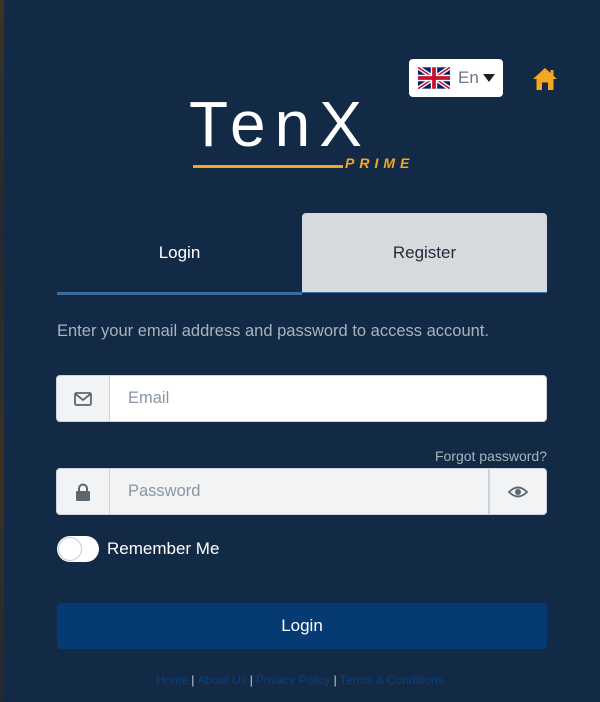 Image resolution: width=600 pixels, height=702 pixels. I want to click on login-button: Login, so click(302, 626).